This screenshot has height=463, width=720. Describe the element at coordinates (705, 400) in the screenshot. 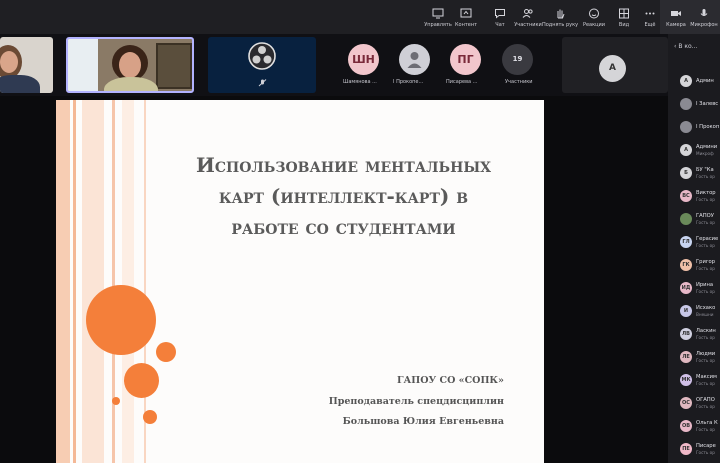

I see `participant-name: ОГАПО` at that location.